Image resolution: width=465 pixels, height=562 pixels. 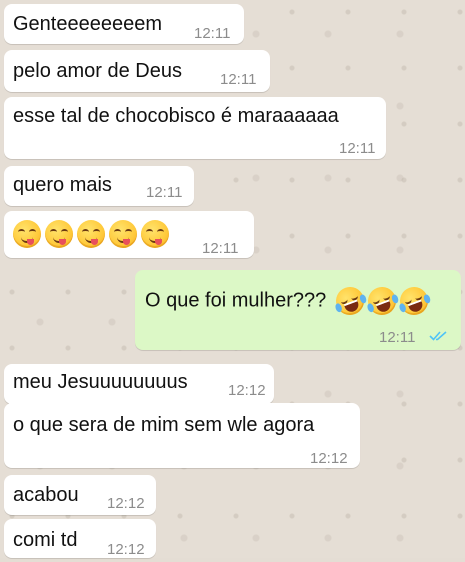 What do you see at coordinates (176, 116) in the screenshot?
I see `message-text: esse tal de chocobisco é maraaaaaa` at bounding box center [176, 116].